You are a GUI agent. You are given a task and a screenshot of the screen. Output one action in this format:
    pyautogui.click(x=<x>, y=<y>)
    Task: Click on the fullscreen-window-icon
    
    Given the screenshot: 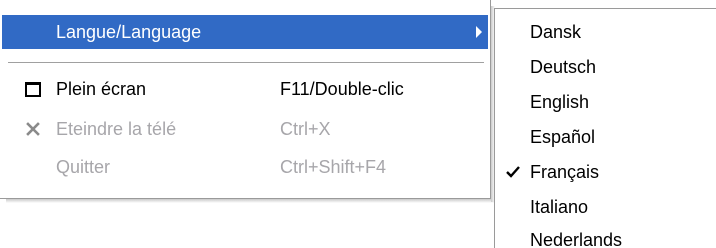 What is the action you would take?
    pyautogui.click(x=33, y=89)
    